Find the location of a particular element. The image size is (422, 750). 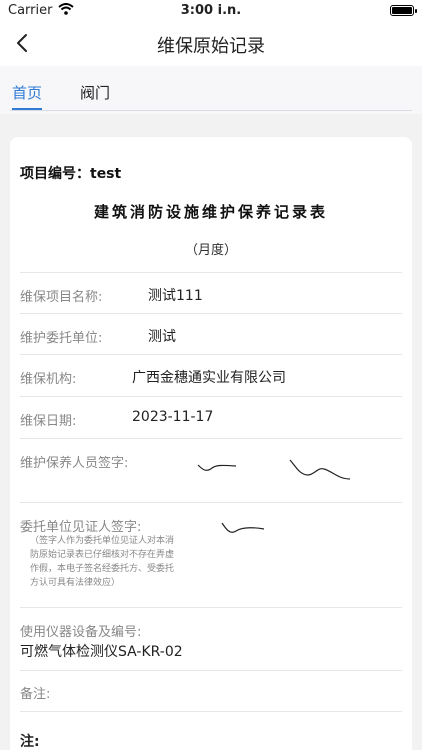

client-witness-signature-label: 委托单位见证人签字: is located at coordinates (81, 527).